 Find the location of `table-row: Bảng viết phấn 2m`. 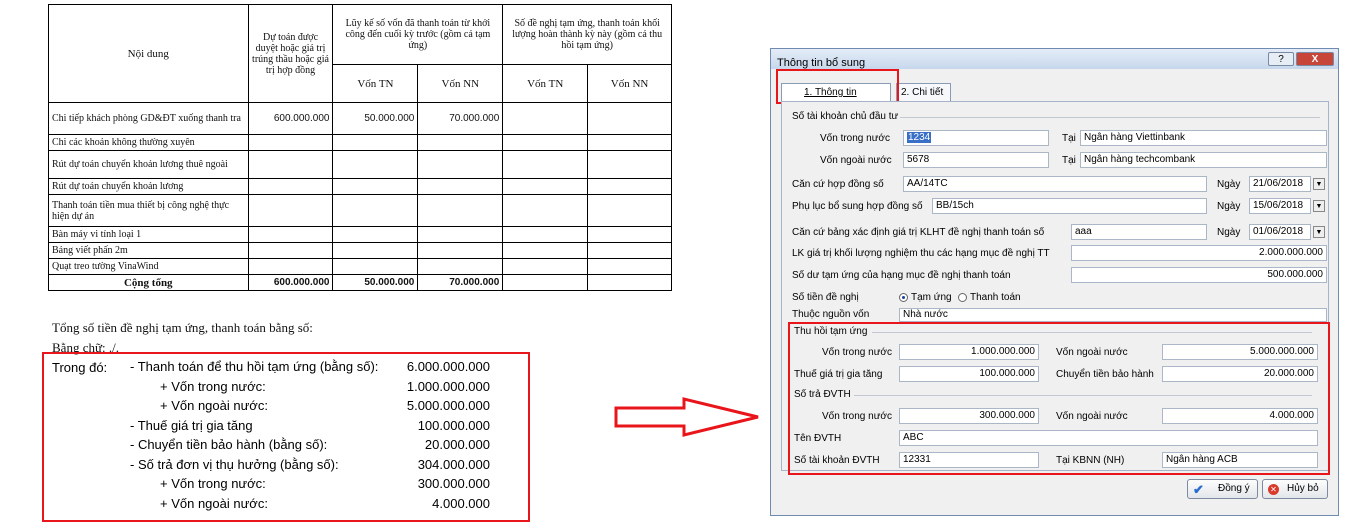

table-row: Bảng viết phấn 2m is located at coordinates (360, 250).